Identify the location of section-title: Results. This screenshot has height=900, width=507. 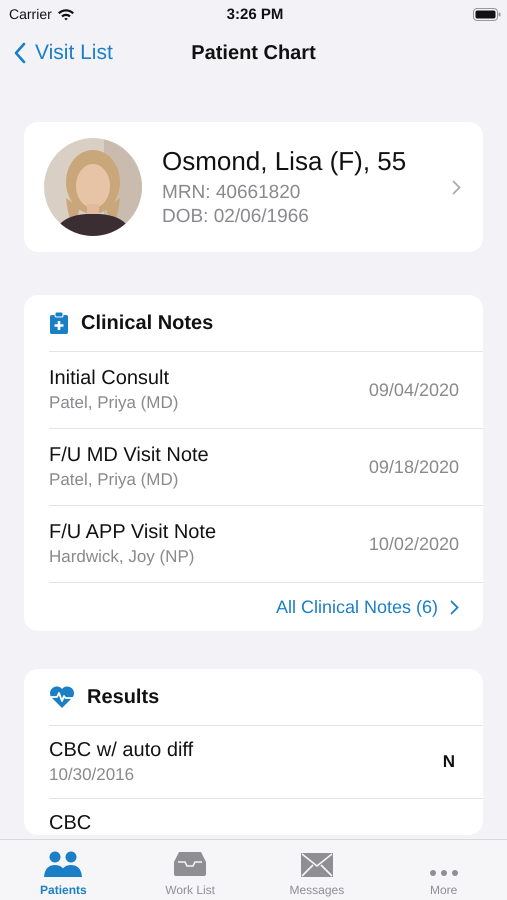
(123, 697).